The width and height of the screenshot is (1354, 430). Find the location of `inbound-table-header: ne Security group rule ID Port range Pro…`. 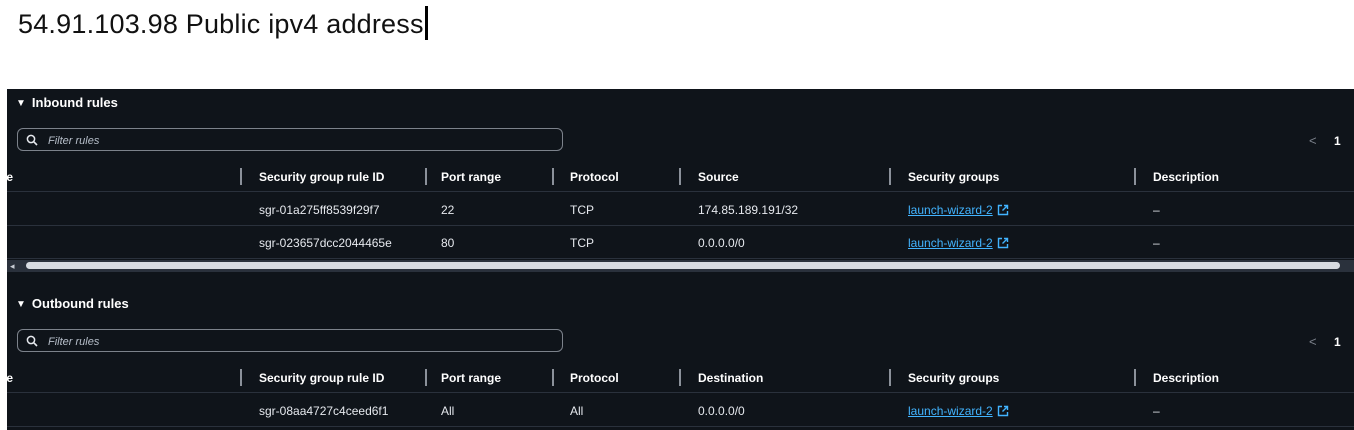

inbound-table-header: ne Security group rule ID Port range Pro… is located at coordinates (677, 177).